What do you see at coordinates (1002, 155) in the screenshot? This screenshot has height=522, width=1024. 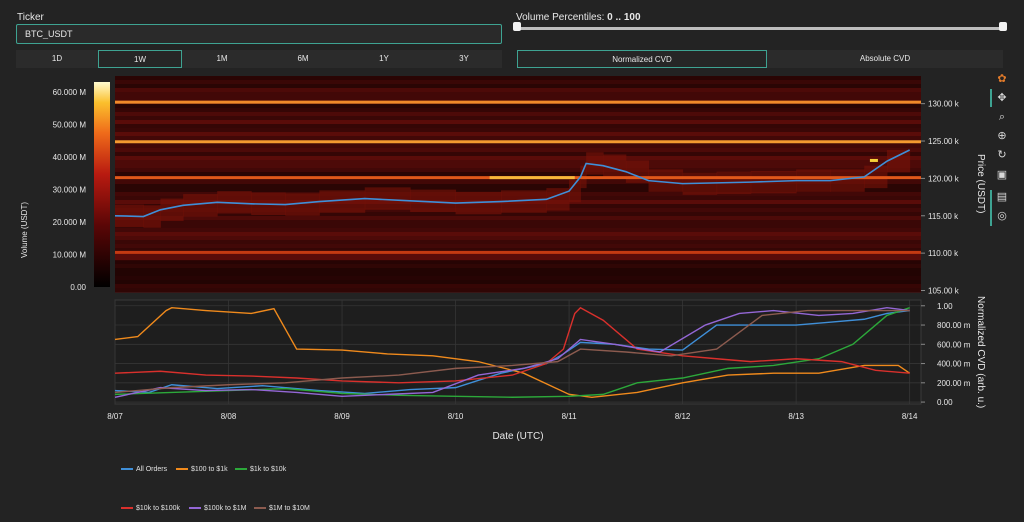 I see `reset-axes-icon: ↻` at bounding box center [1002, 155].